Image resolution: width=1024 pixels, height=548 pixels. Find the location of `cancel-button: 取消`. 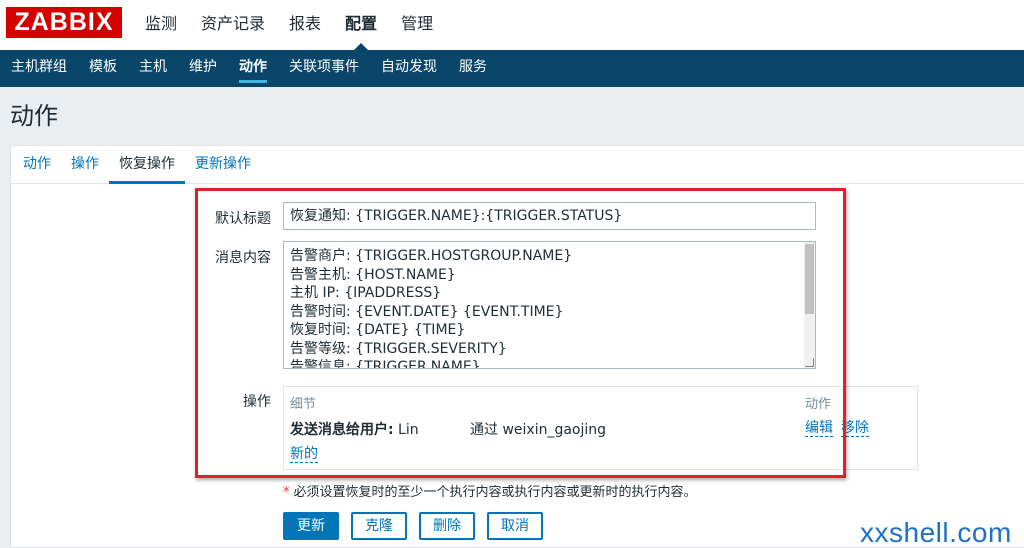

cancel-button: 取消 is located at coordinates (515, 526).